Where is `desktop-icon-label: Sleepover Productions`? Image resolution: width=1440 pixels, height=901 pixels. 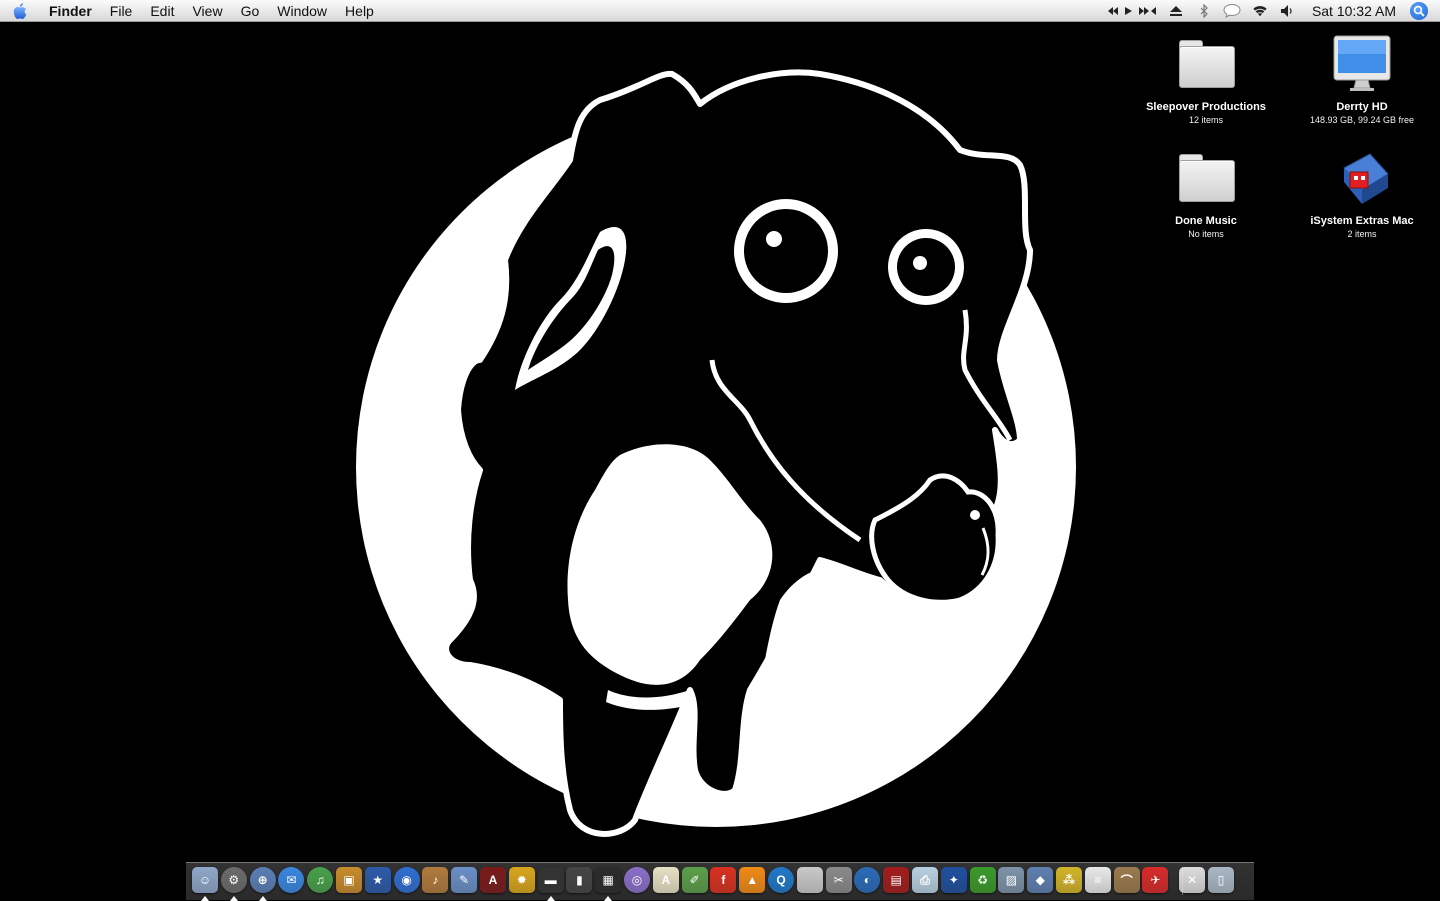 desktop-icon-label: Sleepover Productions is located at coordinates (1206, 107).